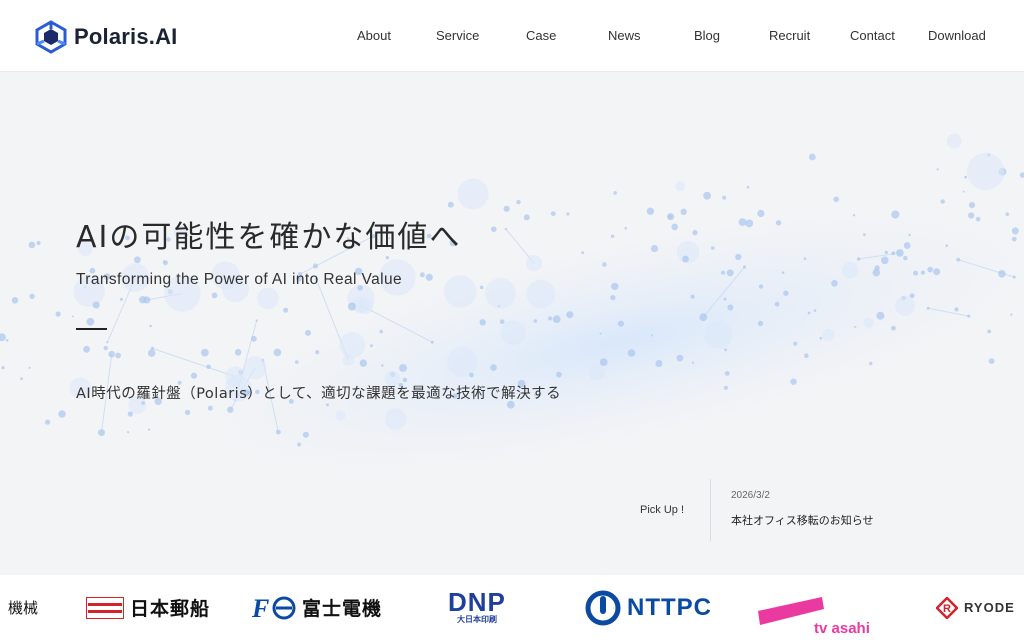  Describe the element at coordinates (707, 35) in the screenshot. I see `nav-blog: Blog` at that location.